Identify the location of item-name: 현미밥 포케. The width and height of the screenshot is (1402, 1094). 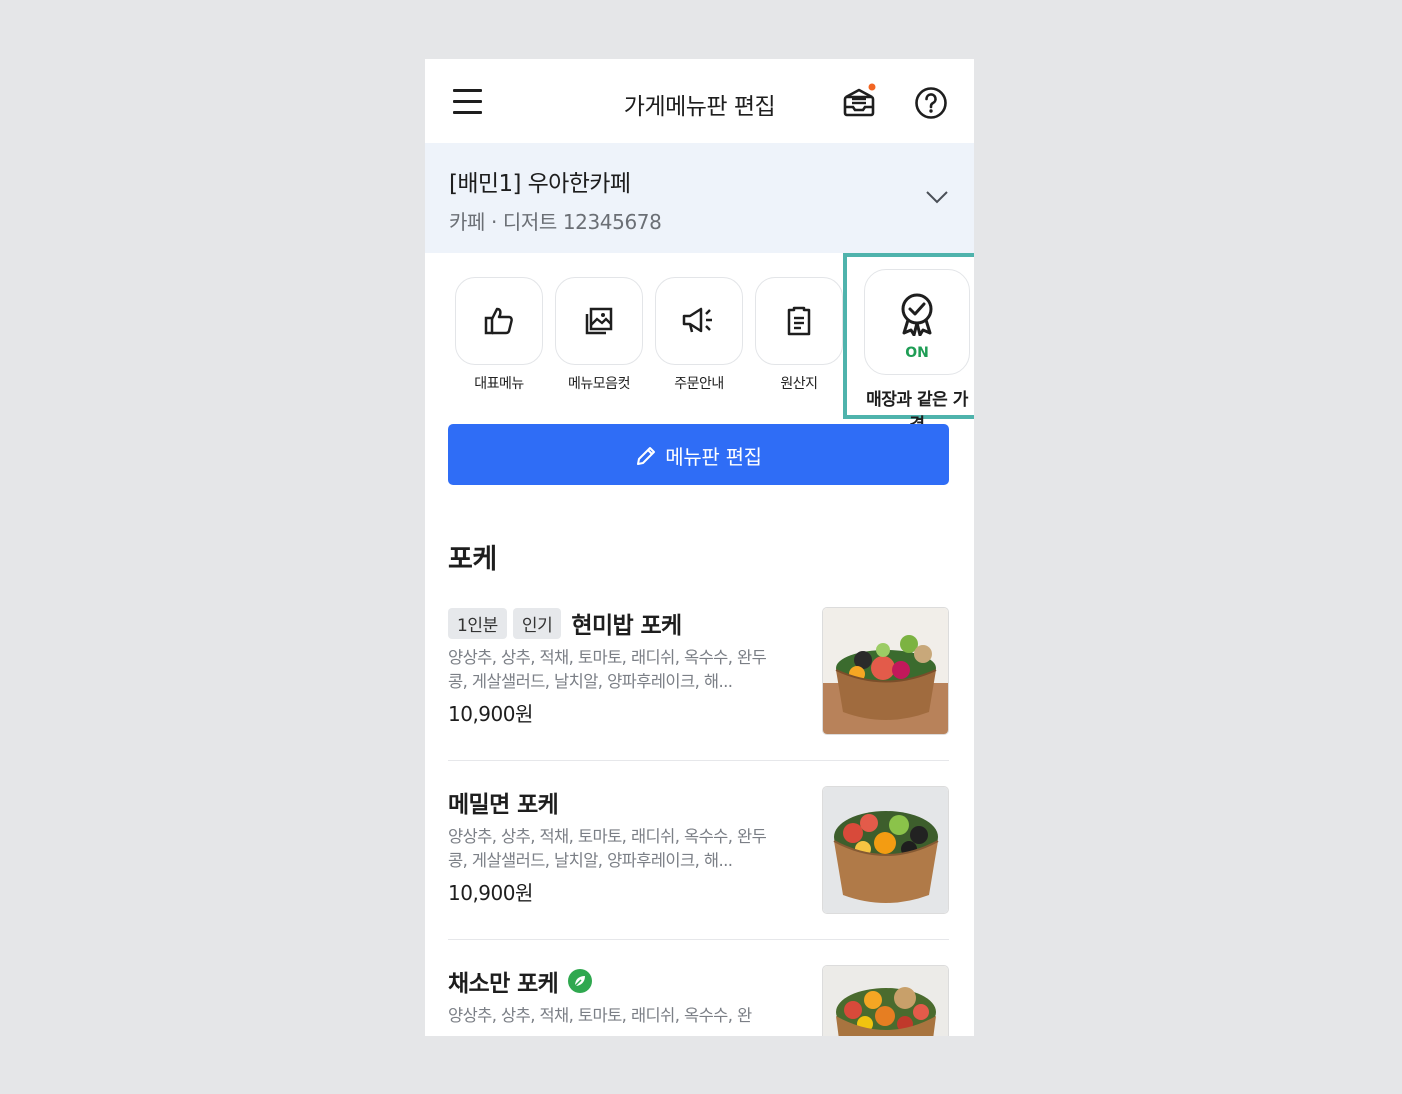
(626, 626).